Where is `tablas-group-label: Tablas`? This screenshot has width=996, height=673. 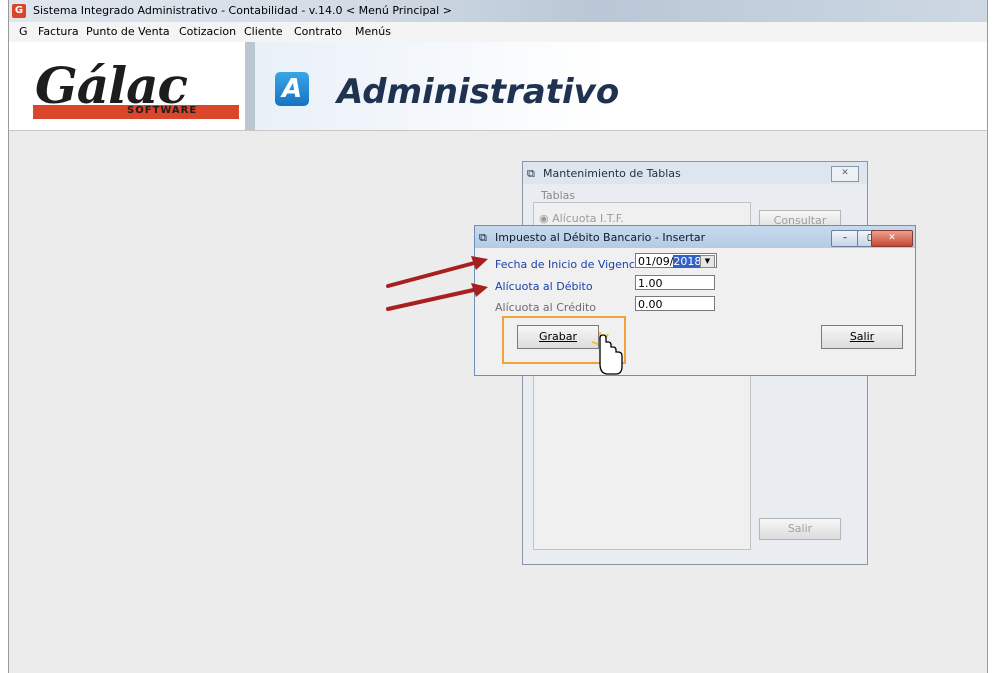 tablas-group-label: Tablas is located at coordinates (558, 195).